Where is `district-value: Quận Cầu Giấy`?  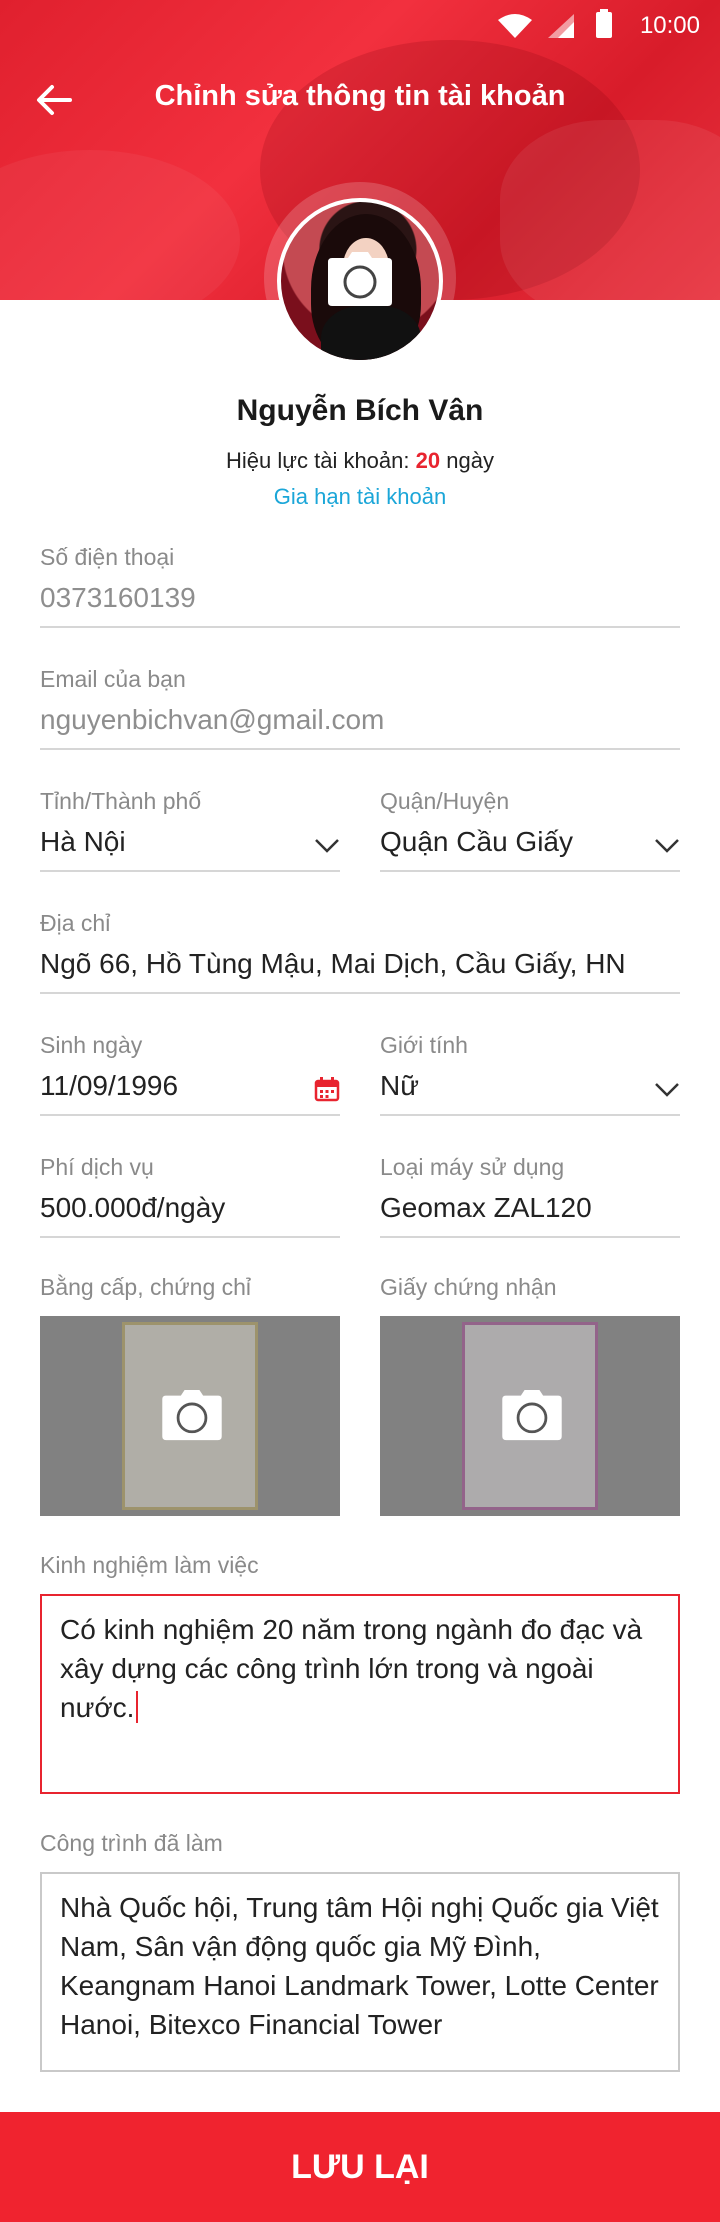
district-value: Quận Cầu Giấy is located at coordinates (476, 841).